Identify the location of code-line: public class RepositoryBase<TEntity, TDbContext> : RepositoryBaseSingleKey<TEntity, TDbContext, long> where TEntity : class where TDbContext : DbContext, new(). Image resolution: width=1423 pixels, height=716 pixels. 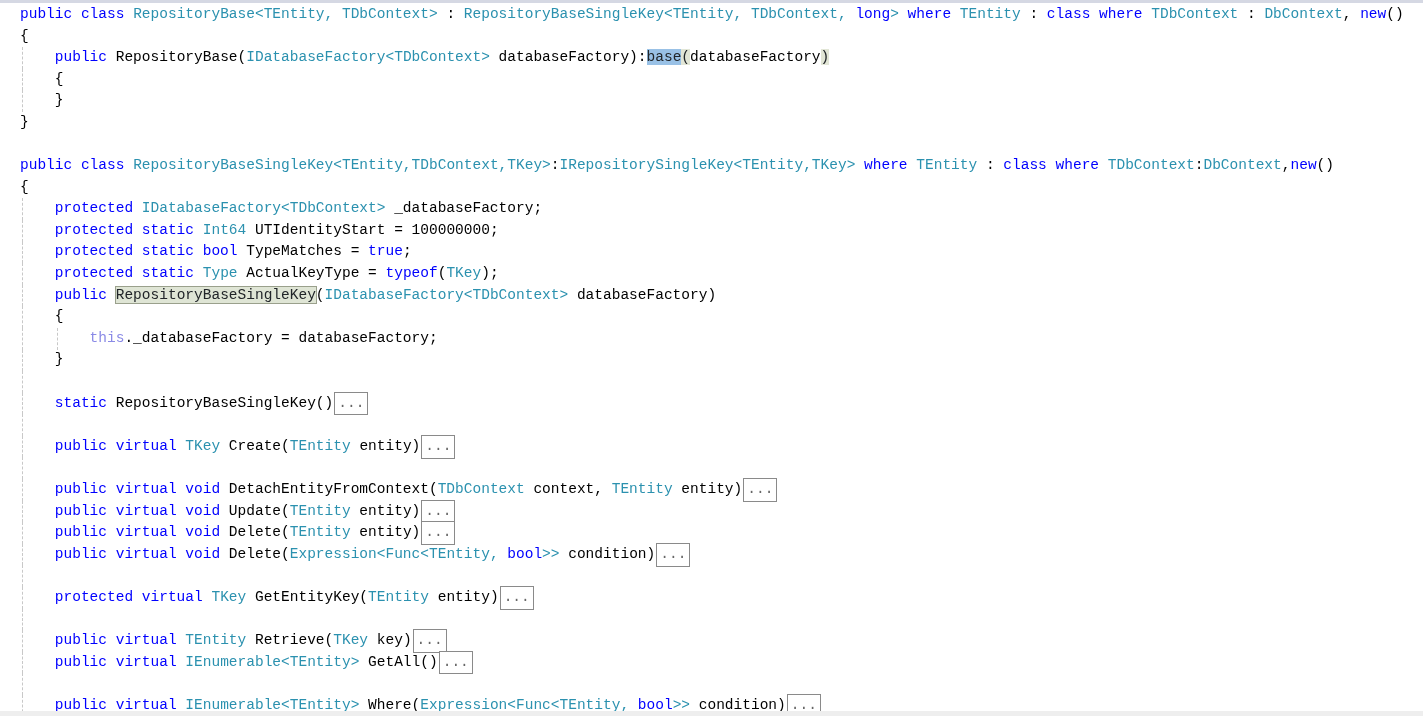
(712, 14).